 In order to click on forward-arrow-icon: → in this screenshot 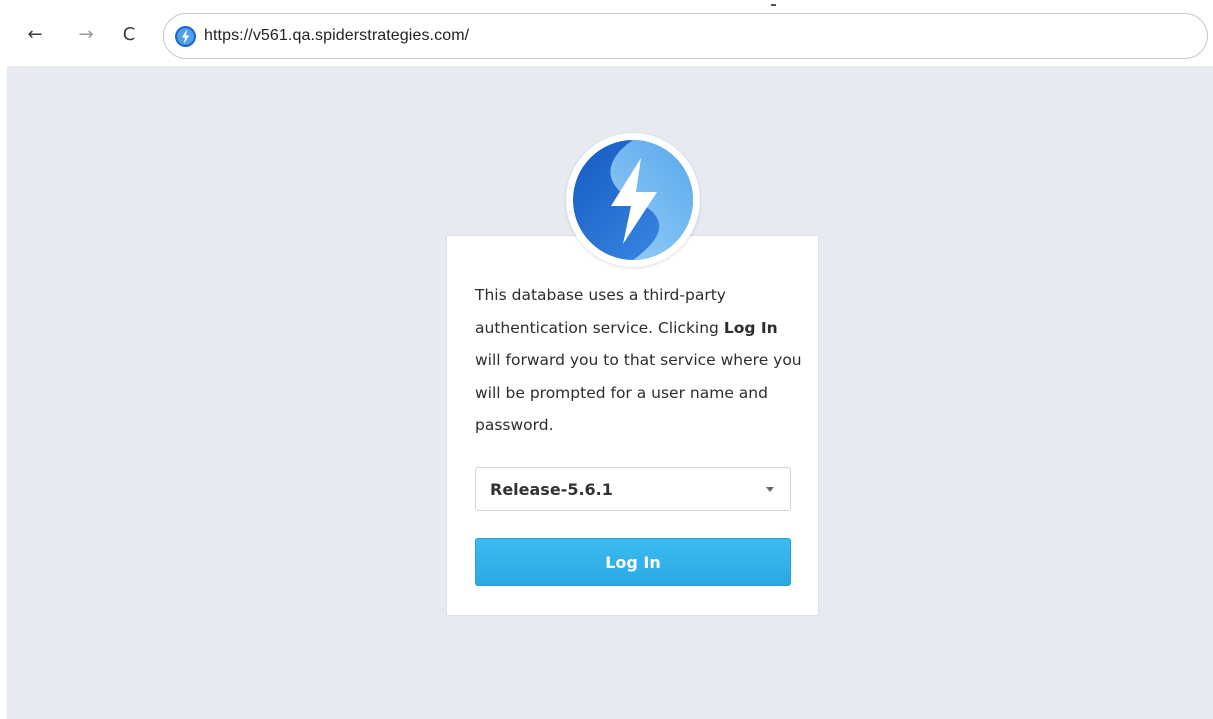, I will do `click(86, 34)`.